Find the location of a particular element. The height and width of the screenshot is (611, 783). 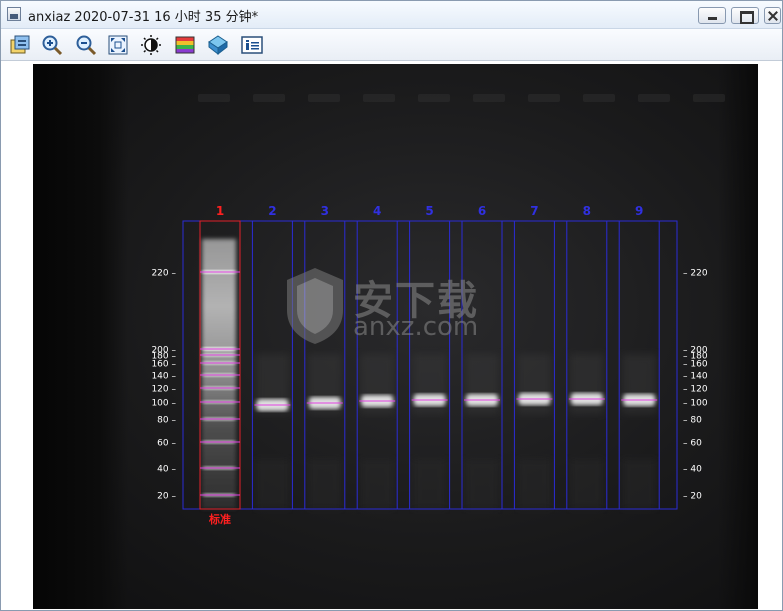

left-scale-label: 140 – is located at coordinates (163, 377).